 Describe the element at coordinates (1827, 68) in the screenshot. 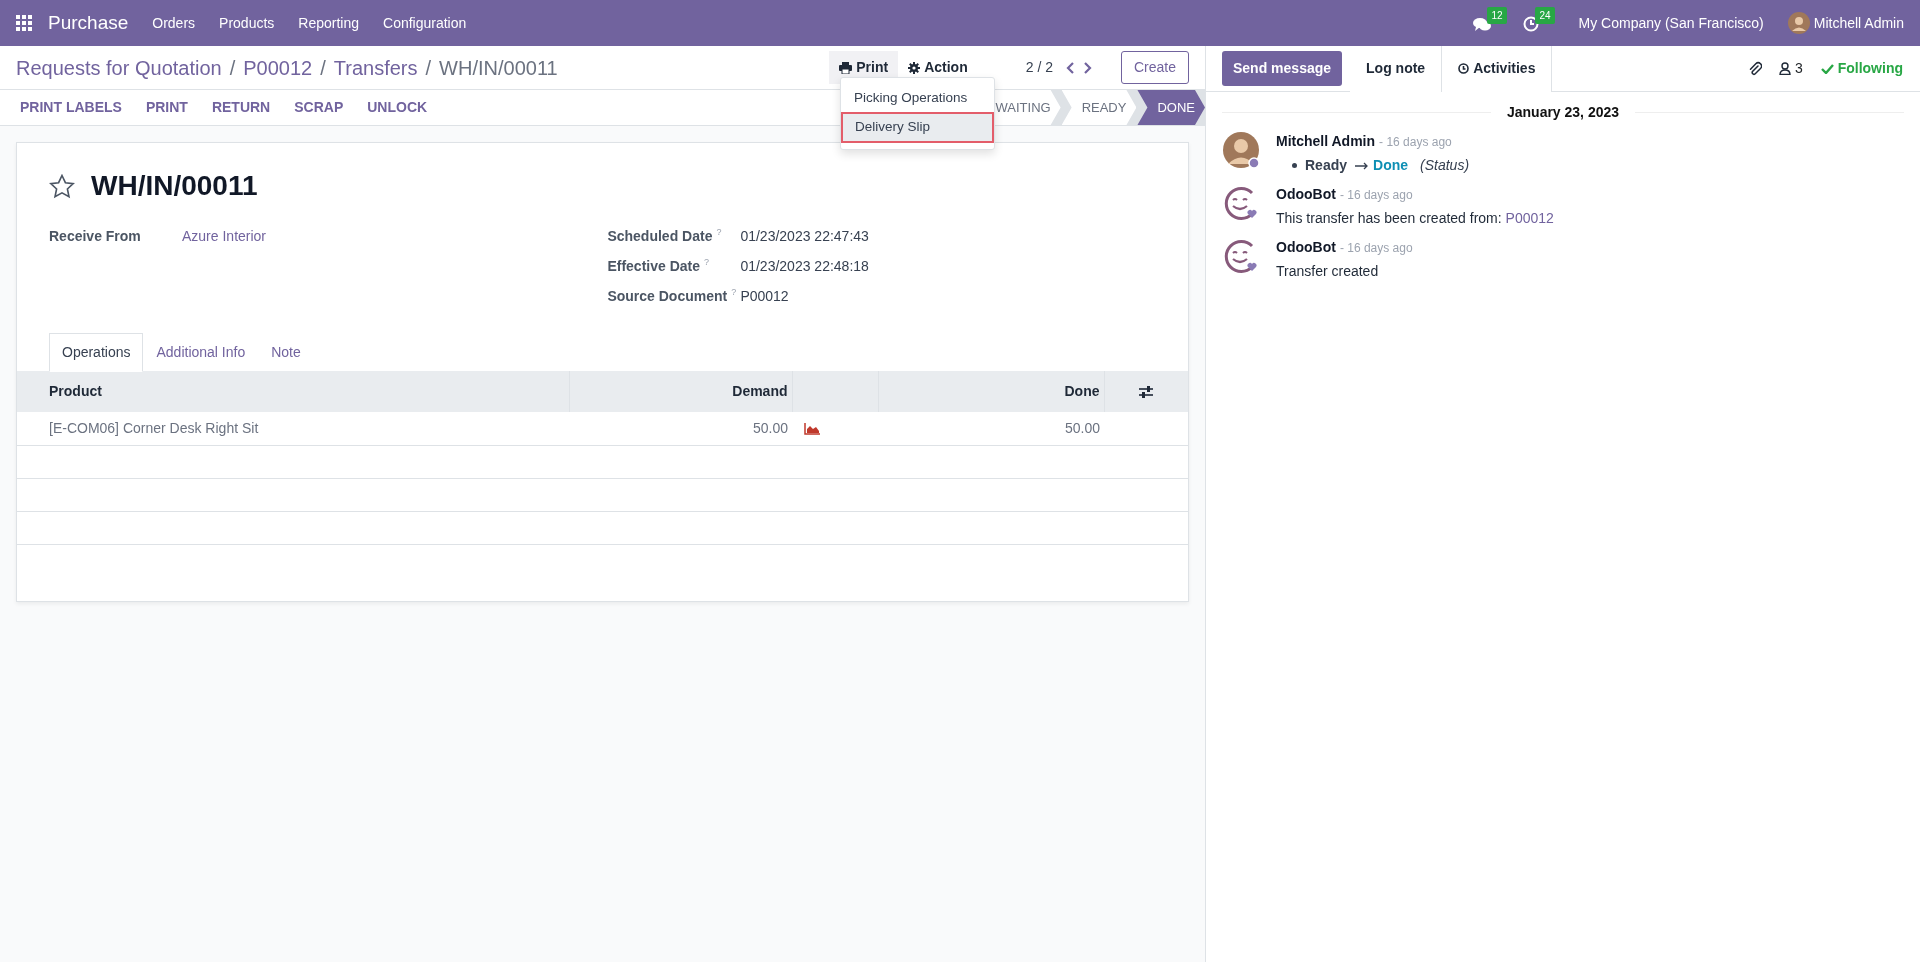

I see `check-icon` at that location.